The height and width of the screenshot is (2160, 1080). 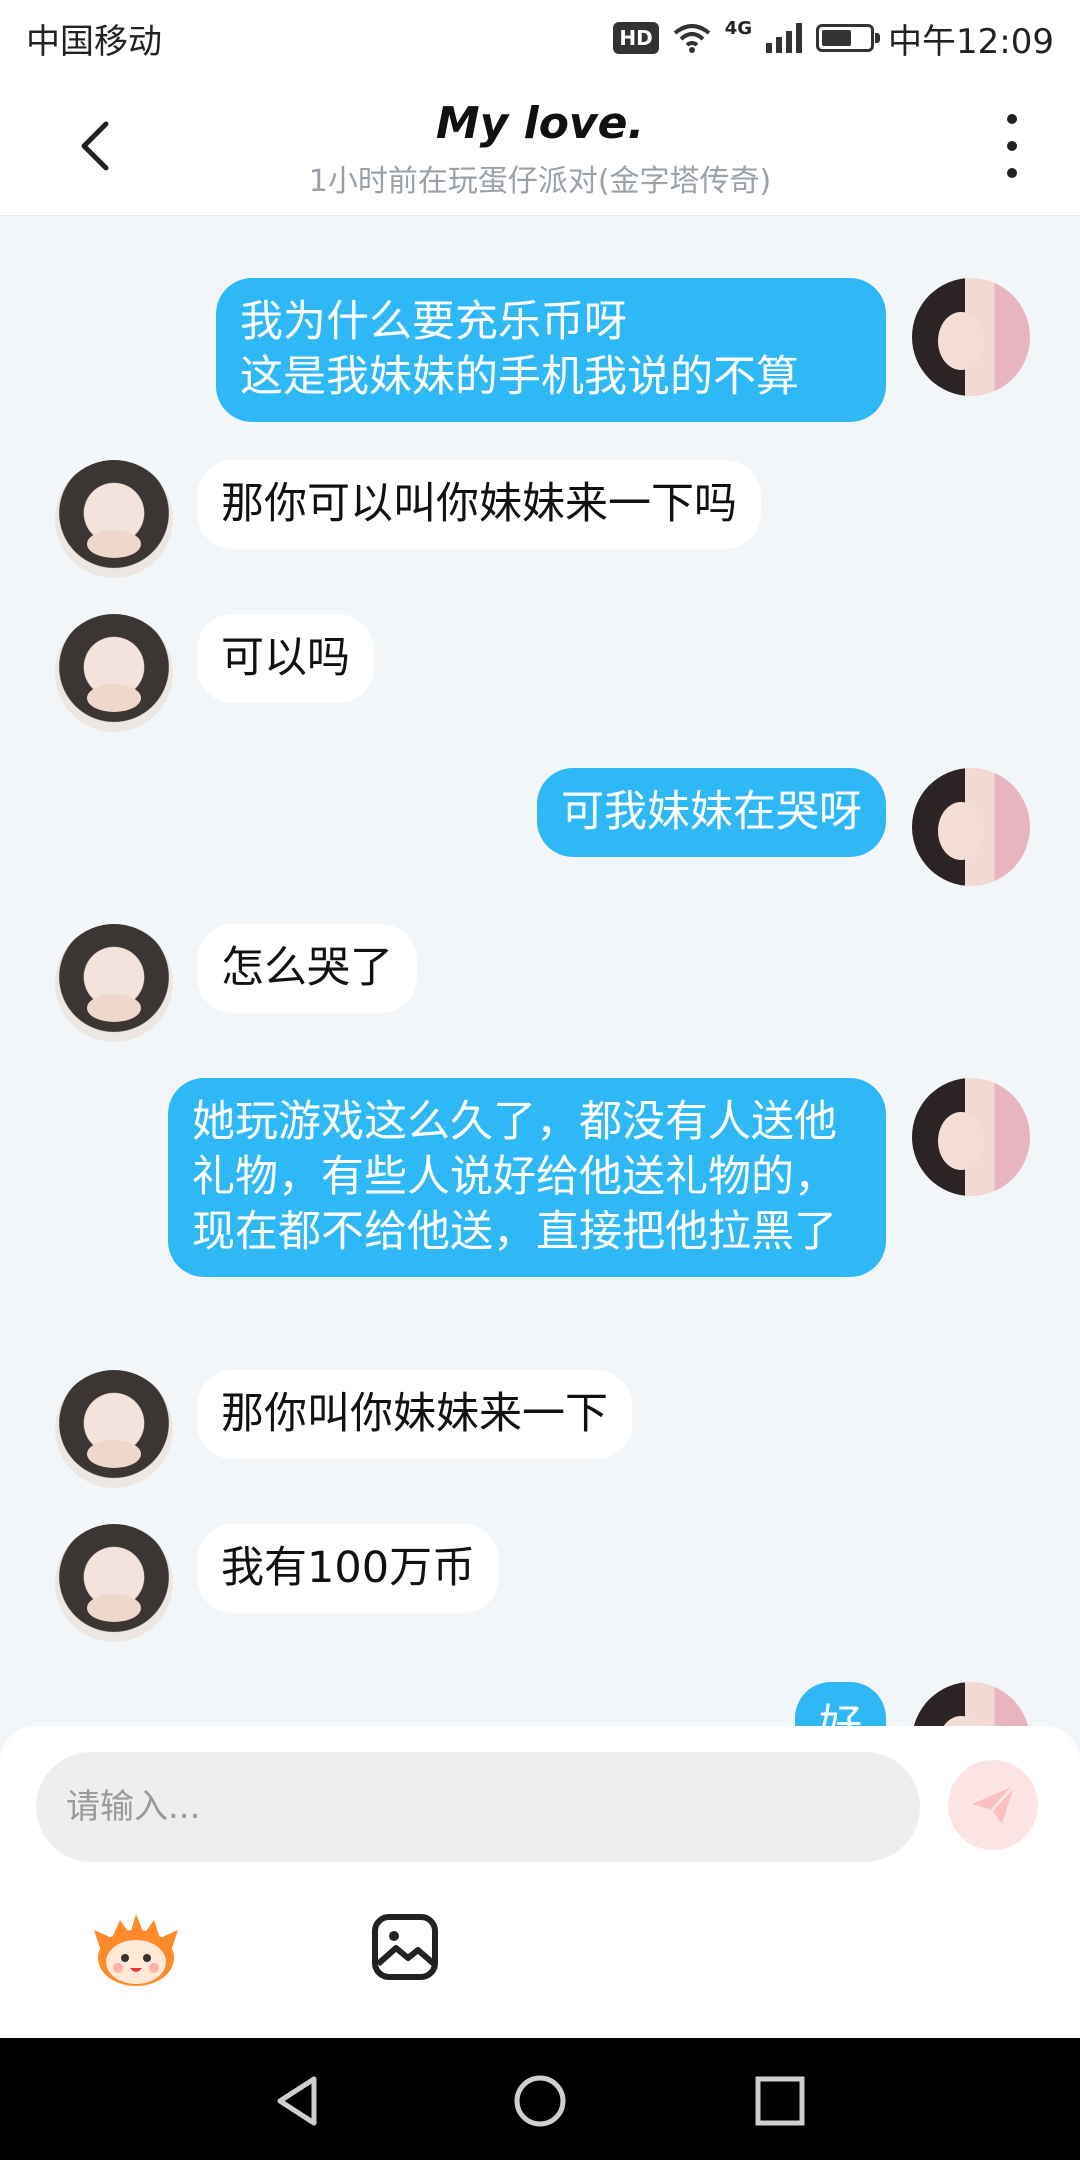 I want to click on emoji-button, so click(x=136, y=1948).